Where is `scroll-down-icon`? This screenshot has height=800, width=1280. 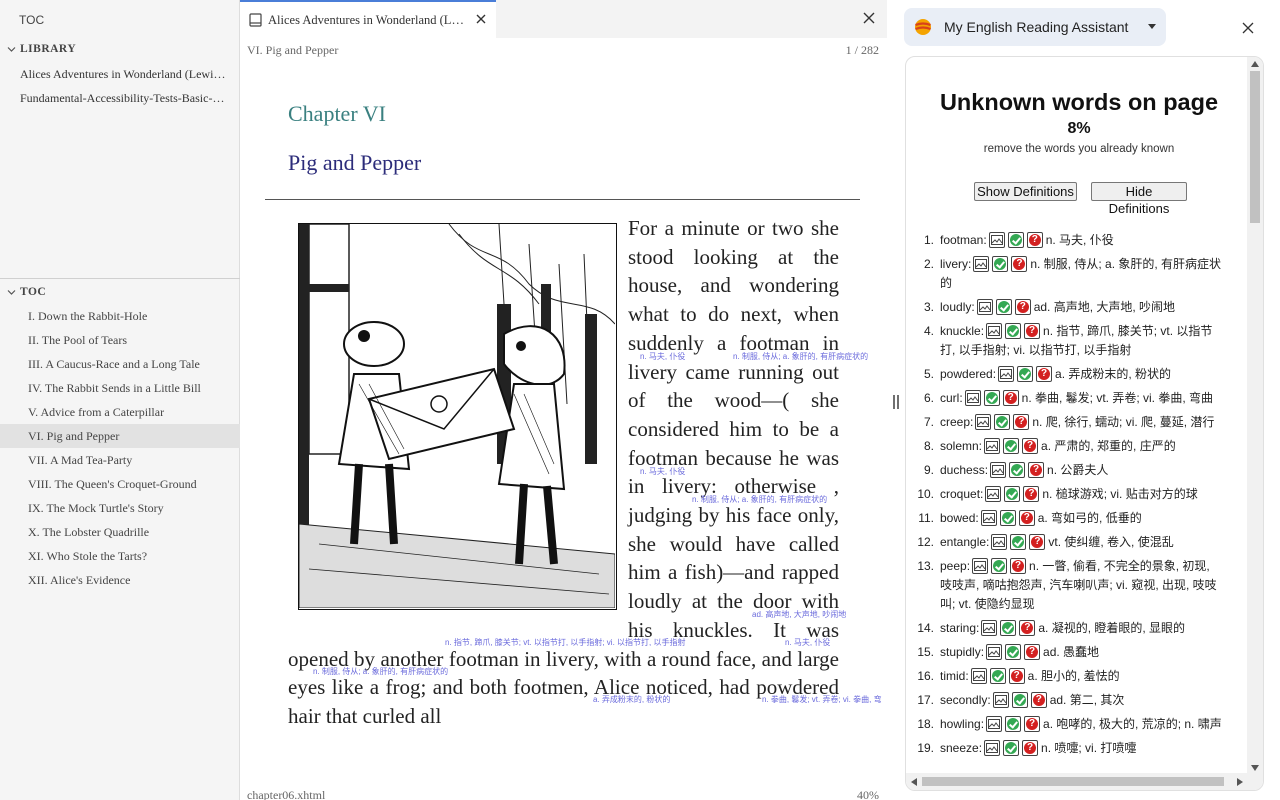 scroll-down-icon is located at coordinates (1255, 768).